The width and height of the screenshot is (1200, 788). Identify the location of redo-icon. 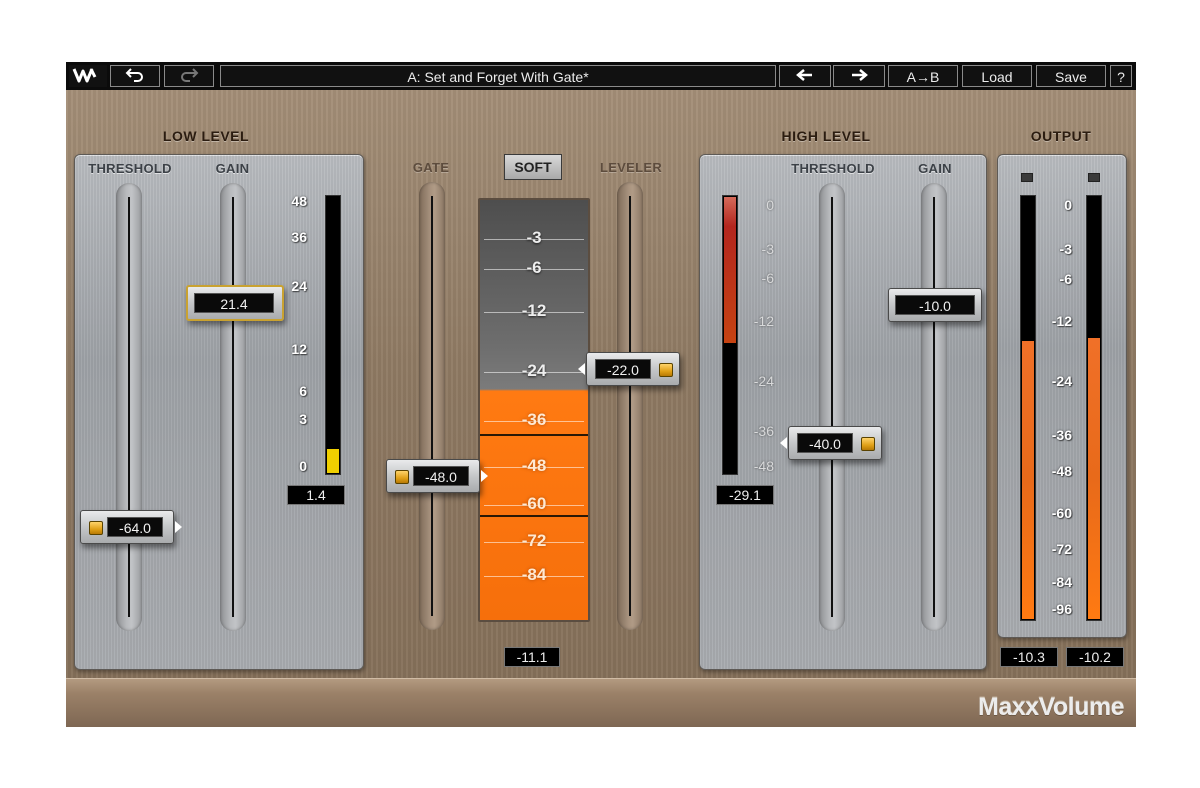
(190, 75).